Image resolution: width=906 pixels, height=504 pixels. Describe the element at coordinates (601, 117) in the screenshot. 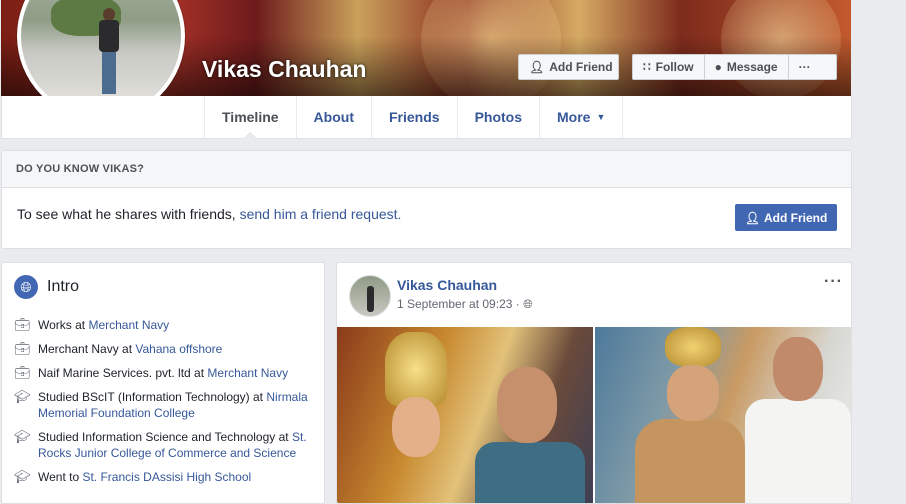

I see `caret-down-icon: ▼` at that location.